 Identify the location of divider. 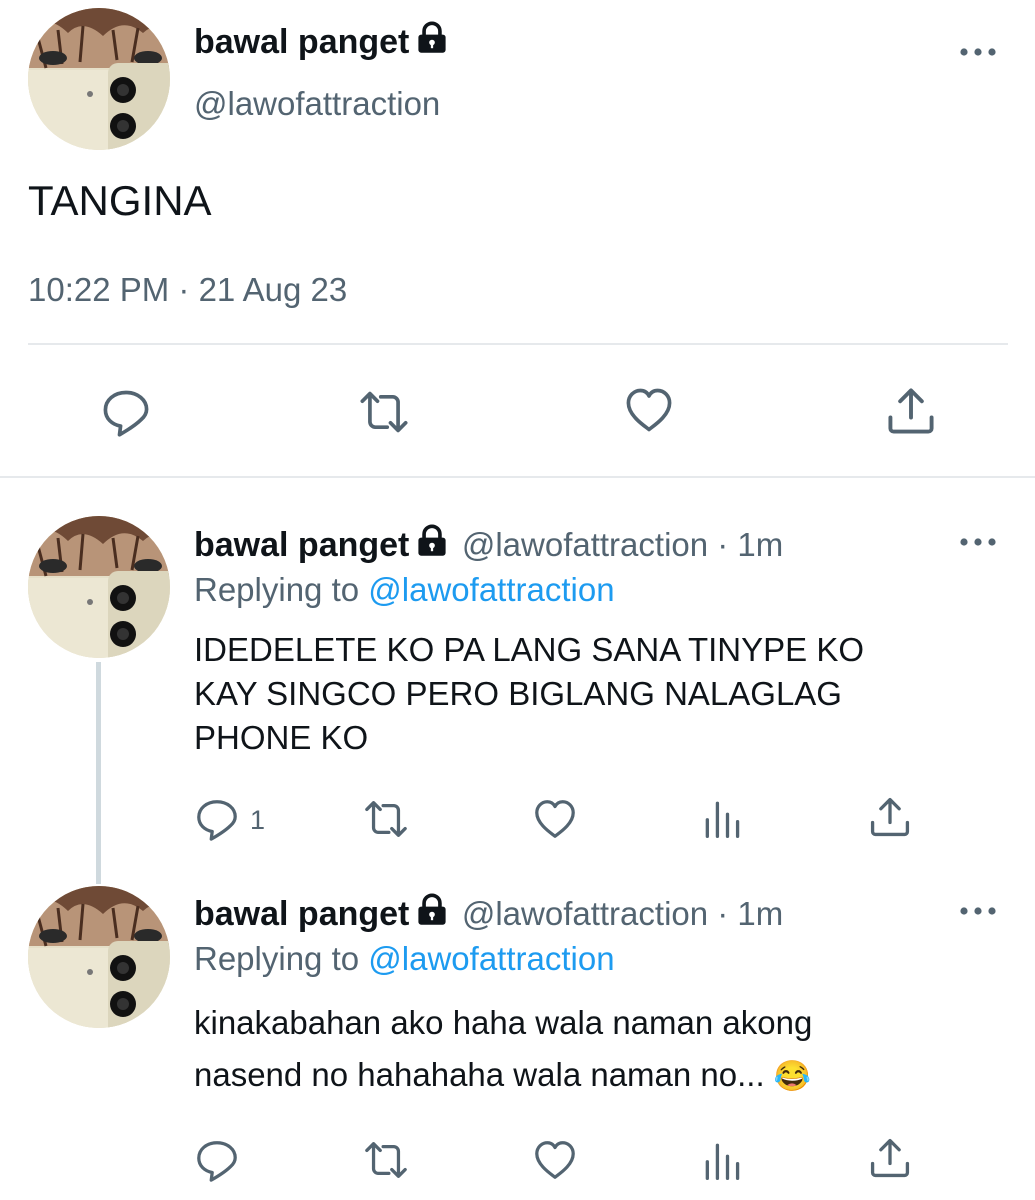
(518, 344).